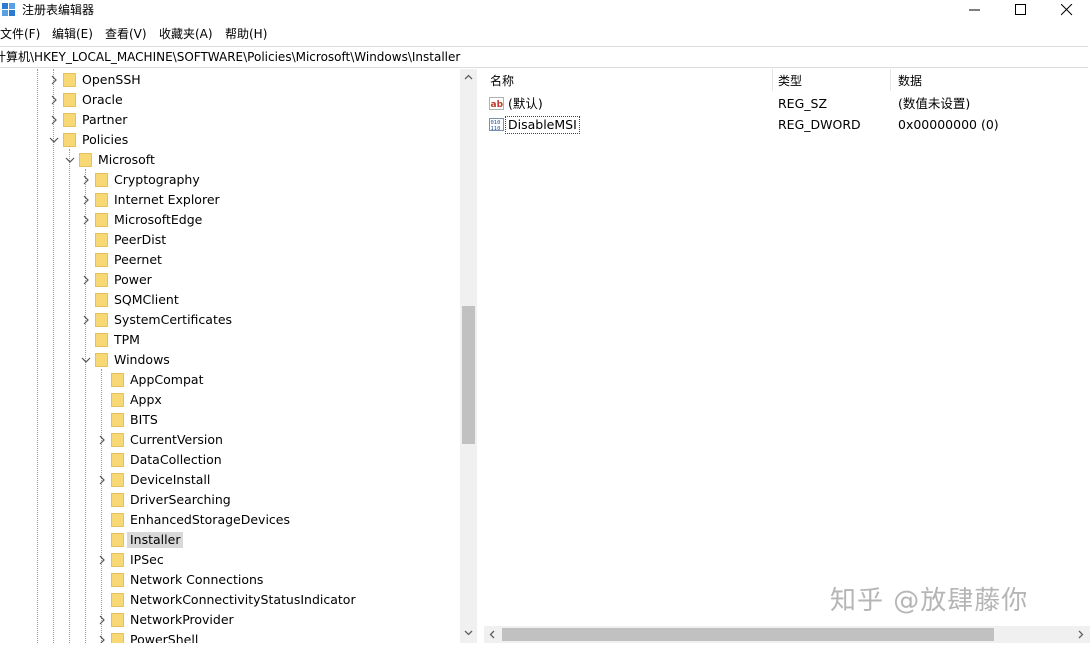  What do you see at coordinates (246, 34) in the screenshot?
I see `menu-help: 帮助(H)` at bounding box center [246, 34].